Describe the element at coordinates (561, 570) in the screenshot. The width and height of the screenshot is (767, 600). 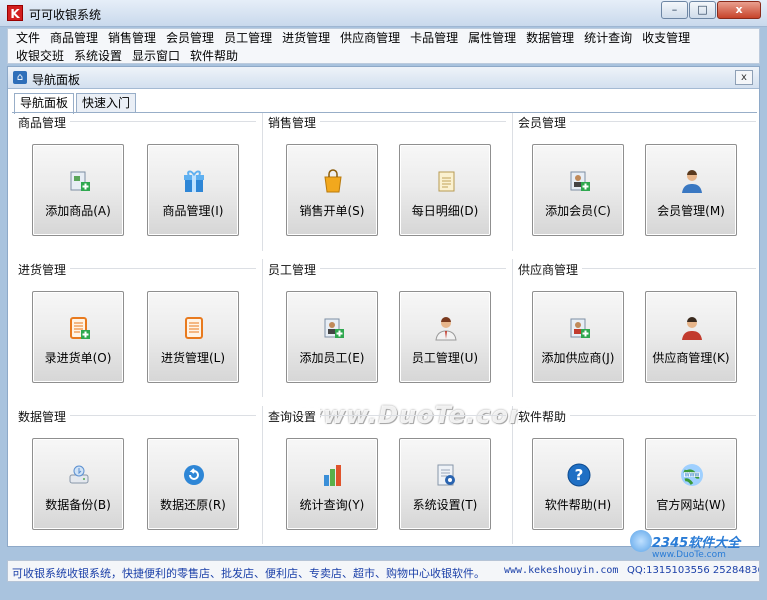
I see `status-website: www.kekeshouyin.com` at that location.